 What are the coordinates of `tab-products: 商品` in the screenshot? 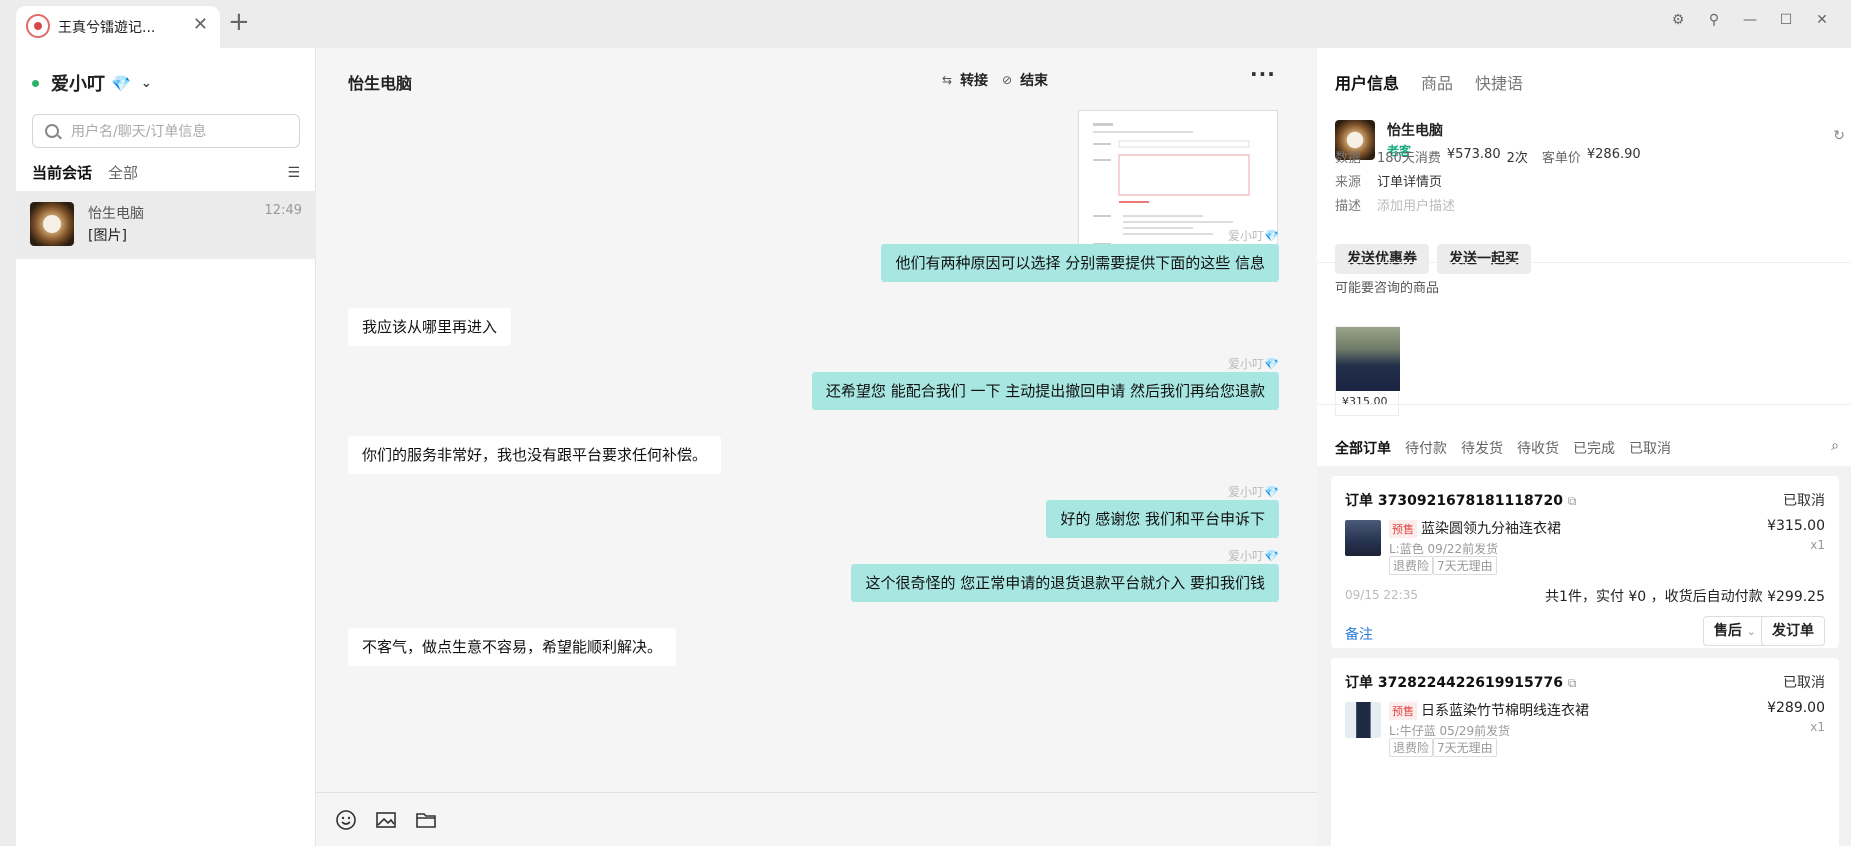 It's located at (1437, 82).